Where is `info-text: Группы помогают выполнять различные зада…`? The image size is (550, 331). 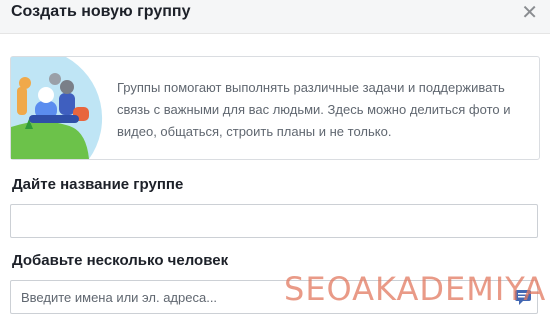
info-text: Группы помогают выполнять различные зада… is located at coordinates (314, 109).